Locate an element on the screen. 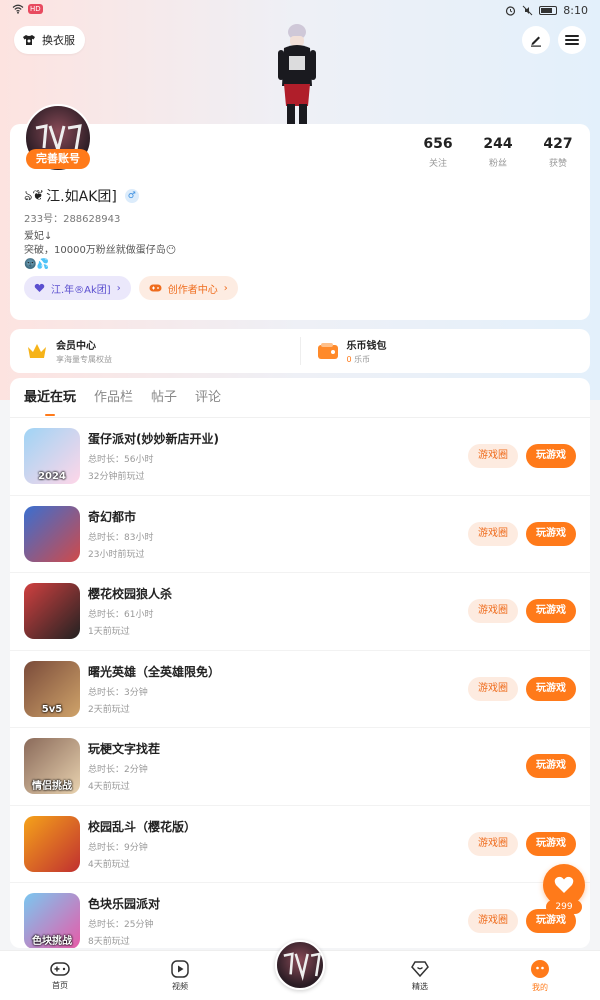 The height and width of the screenshot is (1000, 600). club-tag-label: 江.年®Ak团] is located at coordinates (81, 290).